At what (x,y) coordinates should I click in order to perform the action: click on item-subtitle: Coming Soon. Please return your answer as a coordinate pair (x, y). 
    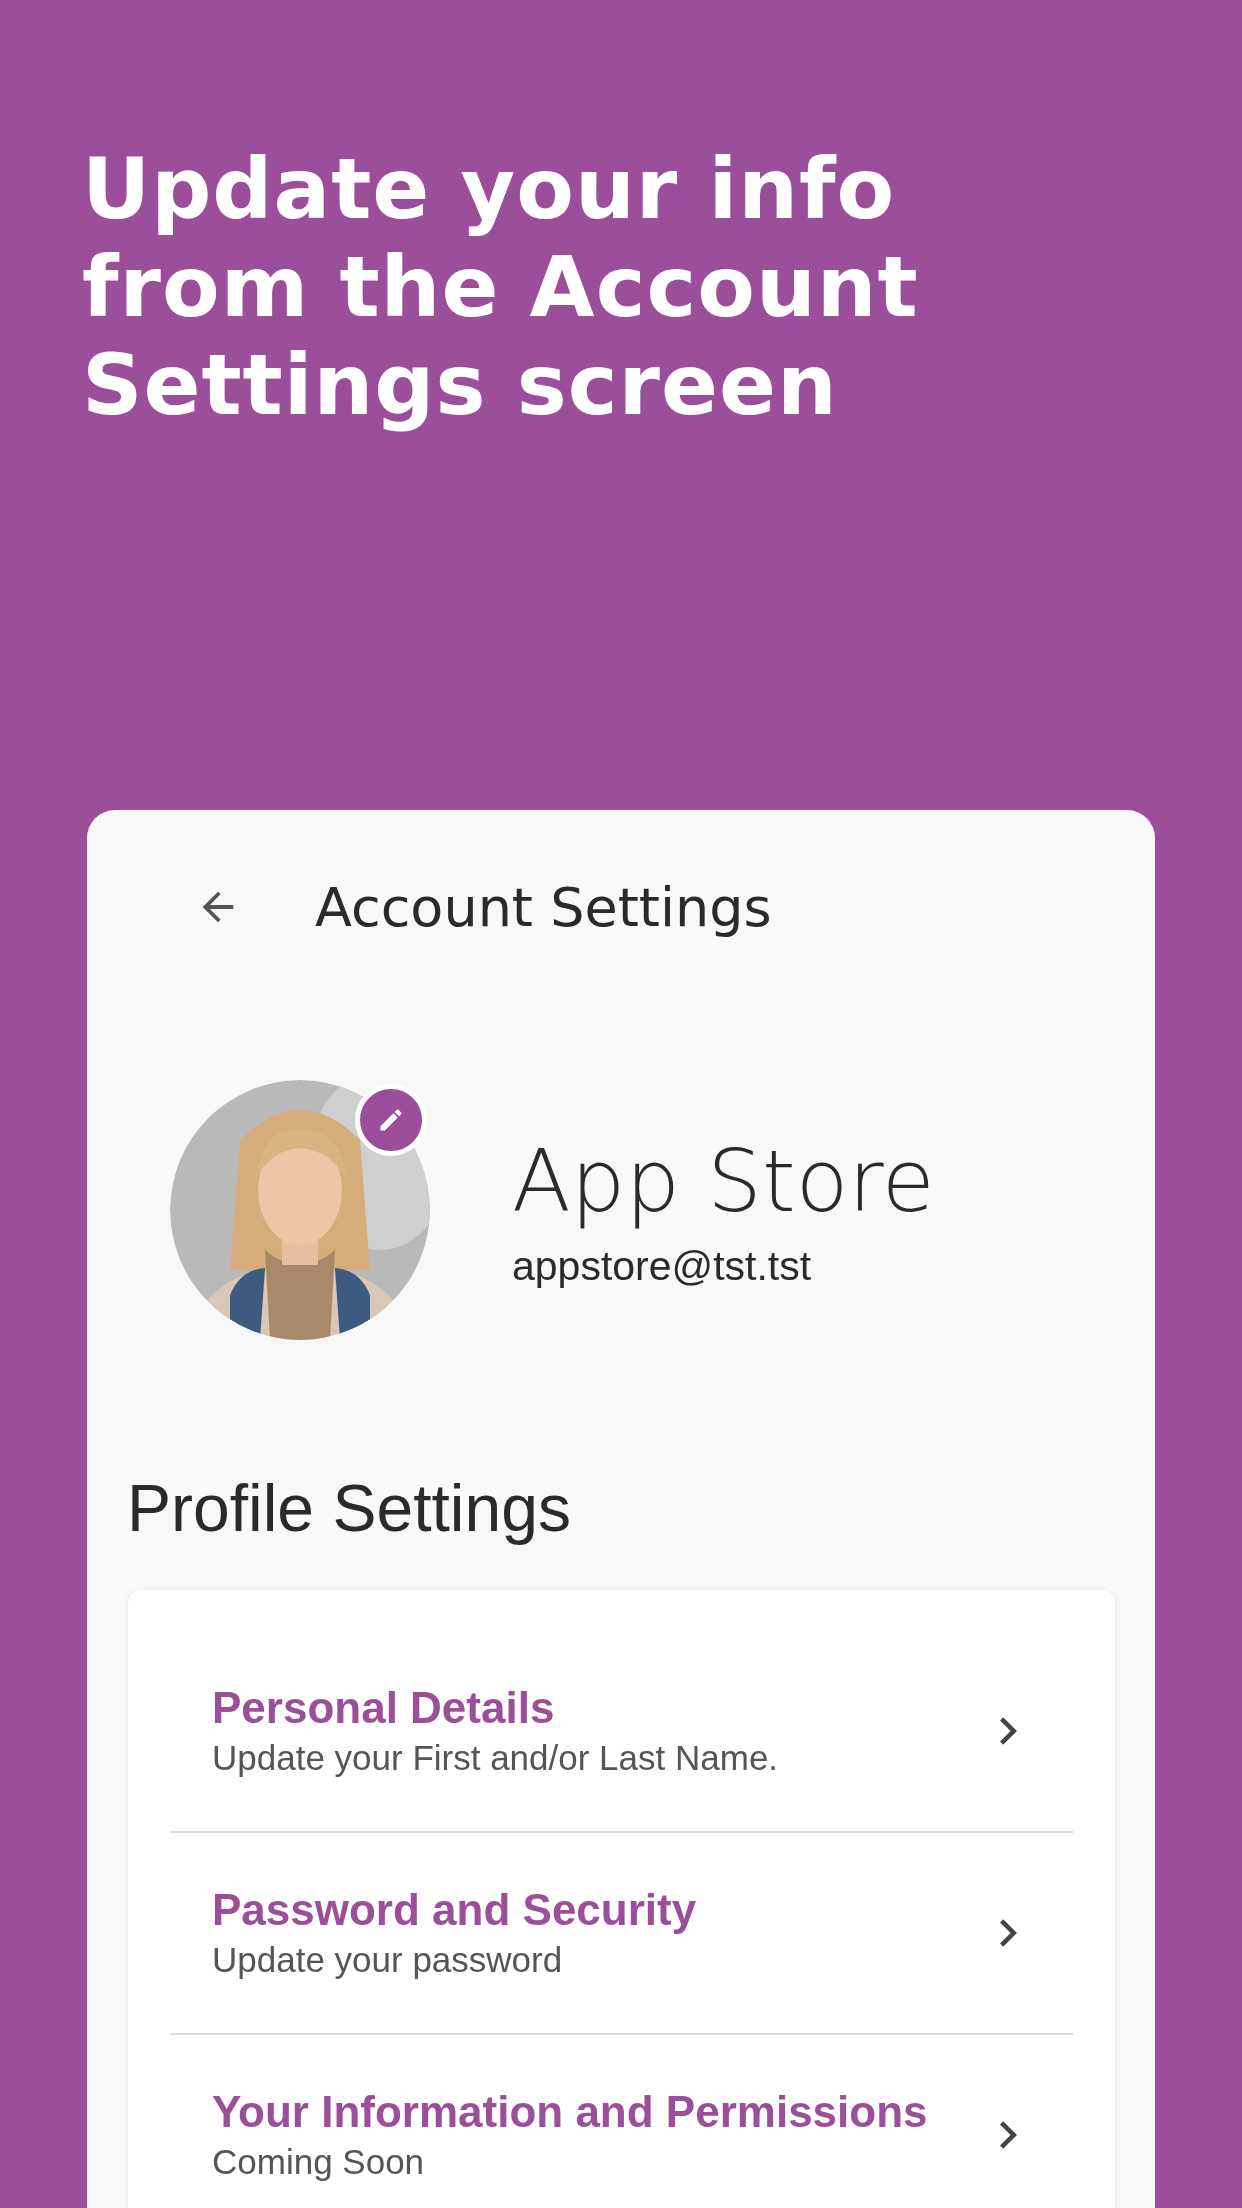
    Looking at the image, I should click on (319, 2162).